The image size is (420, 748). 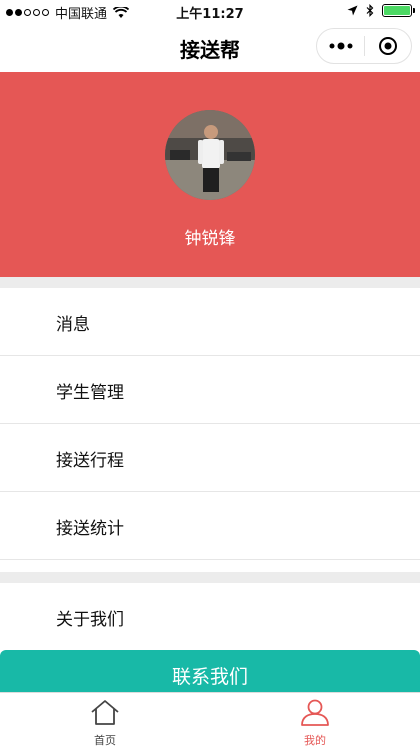 What do you see at coordinates (370, 10) in the screenshot?
I see `bluetooth-icon` at bounding box center [370, 10].